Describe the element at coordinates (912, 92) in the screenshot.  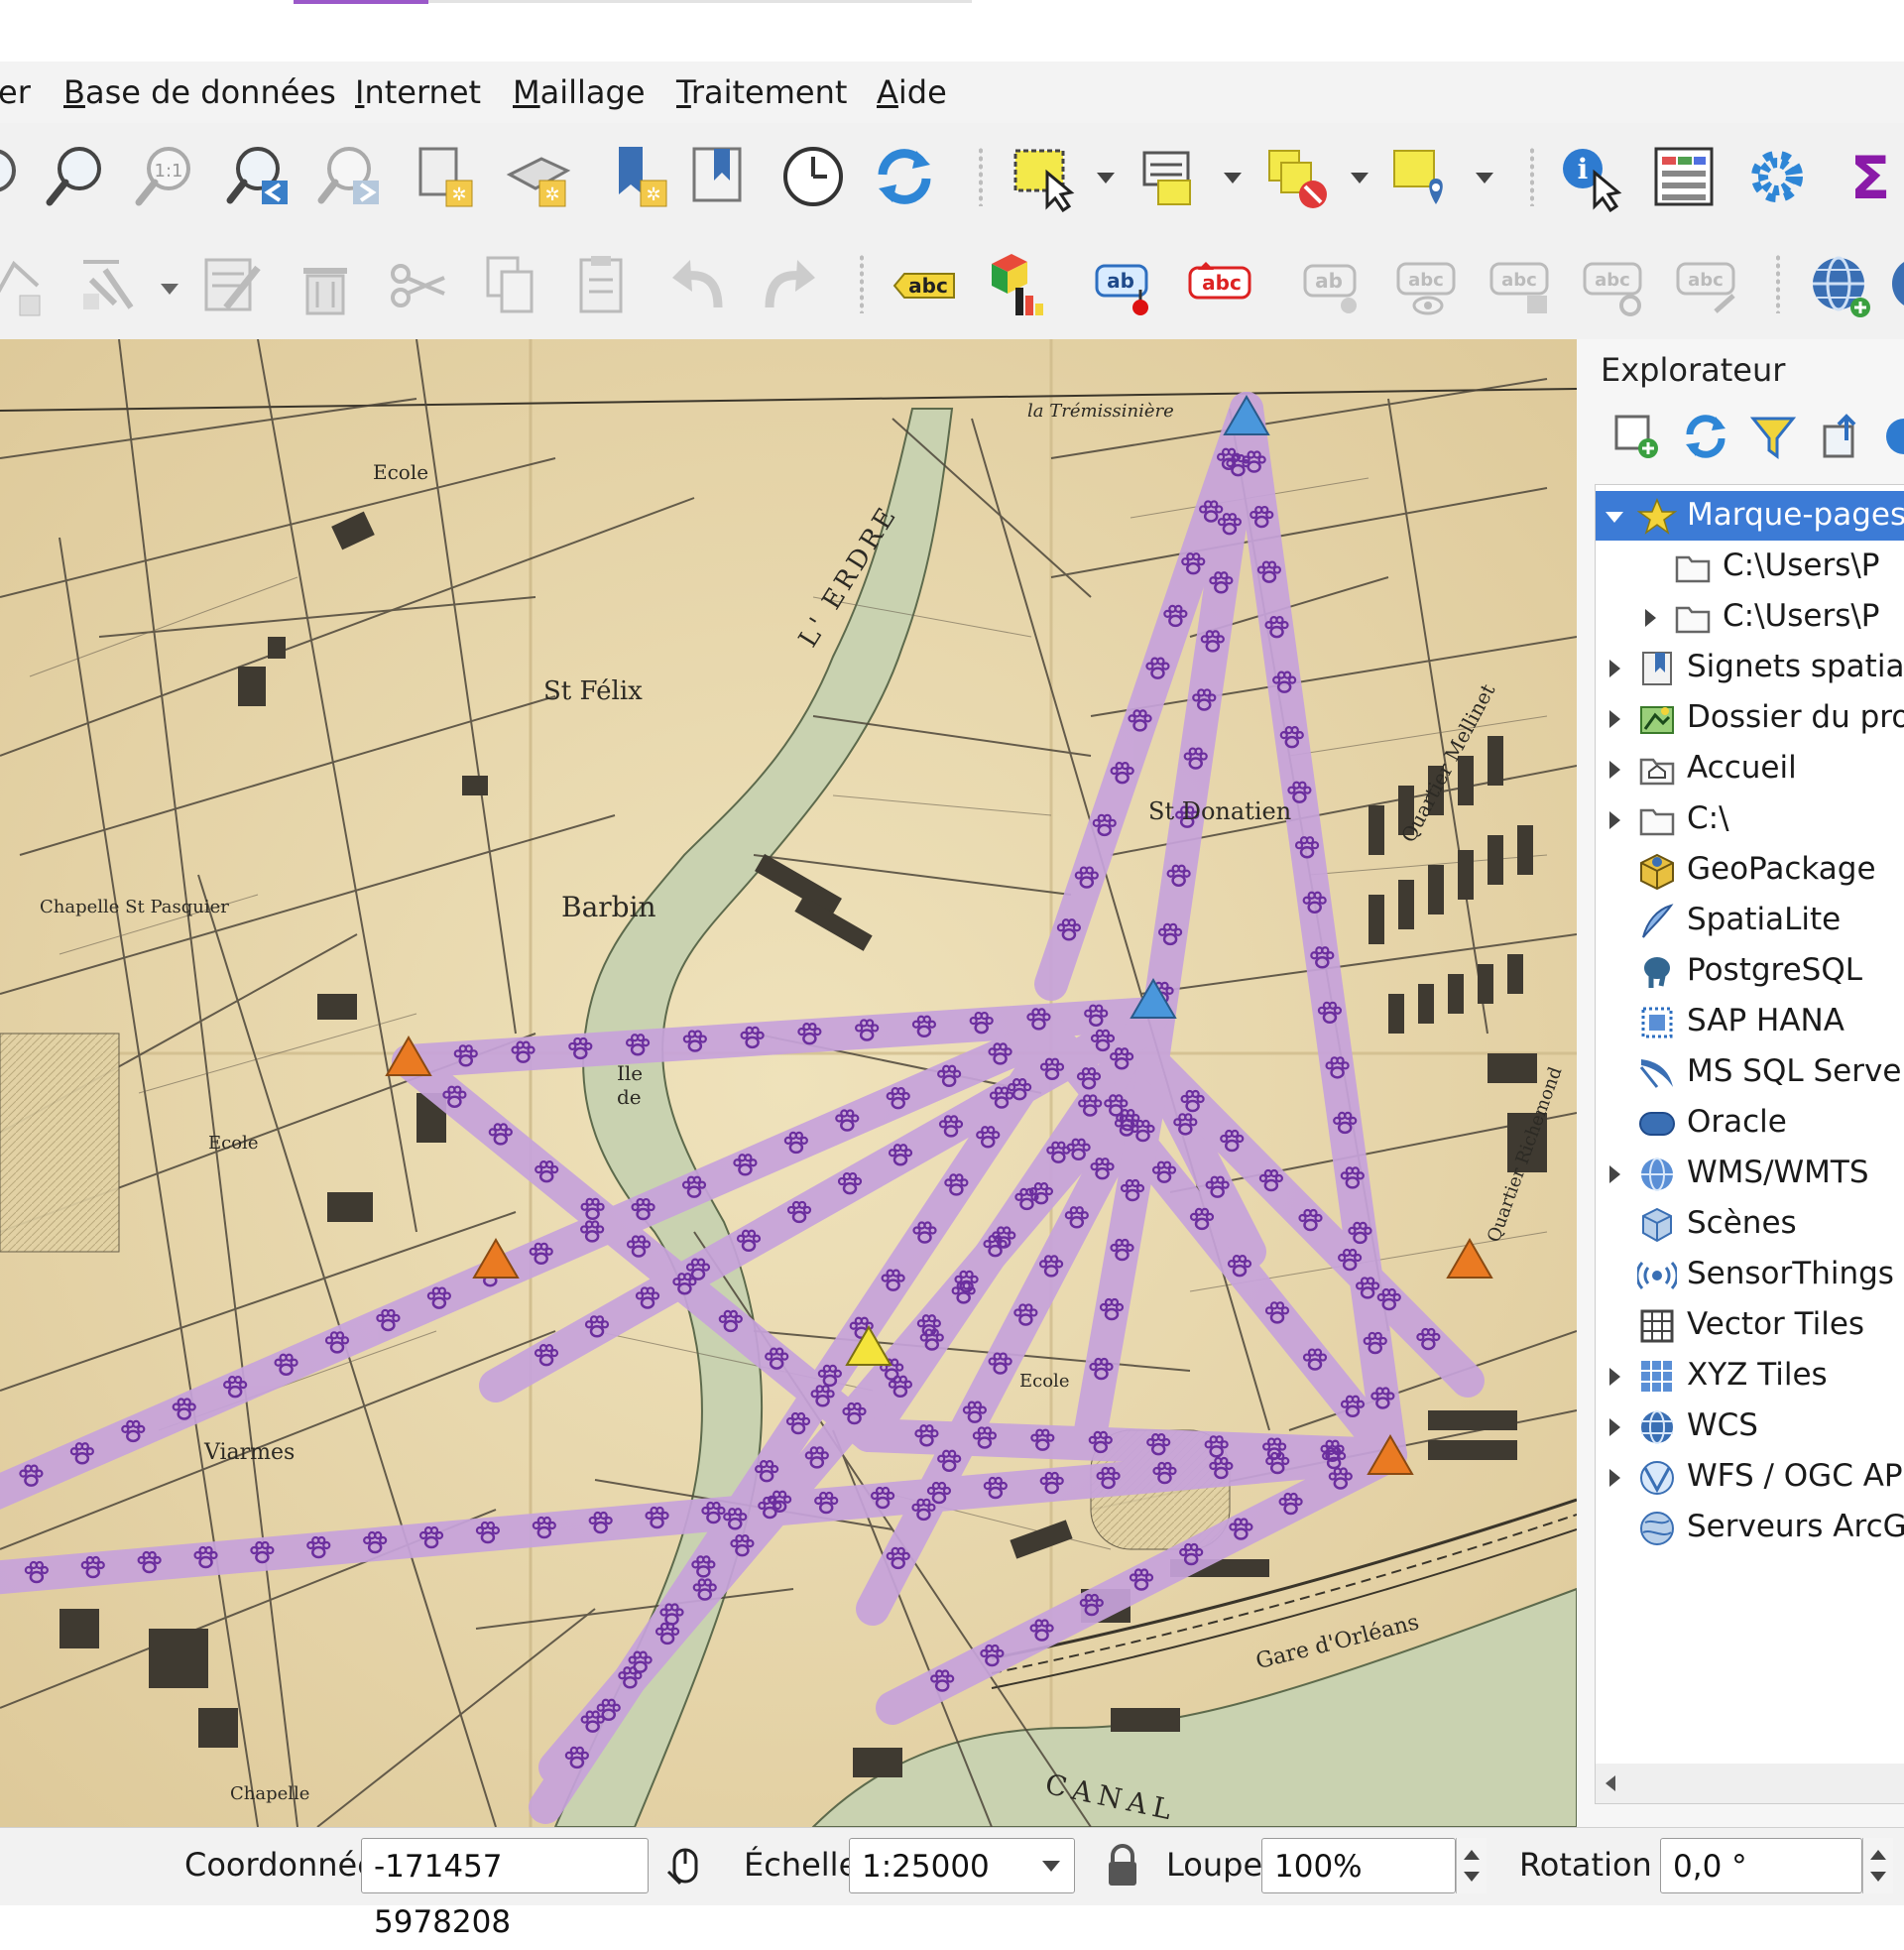
I see `menu-aide: Aide` at that location.